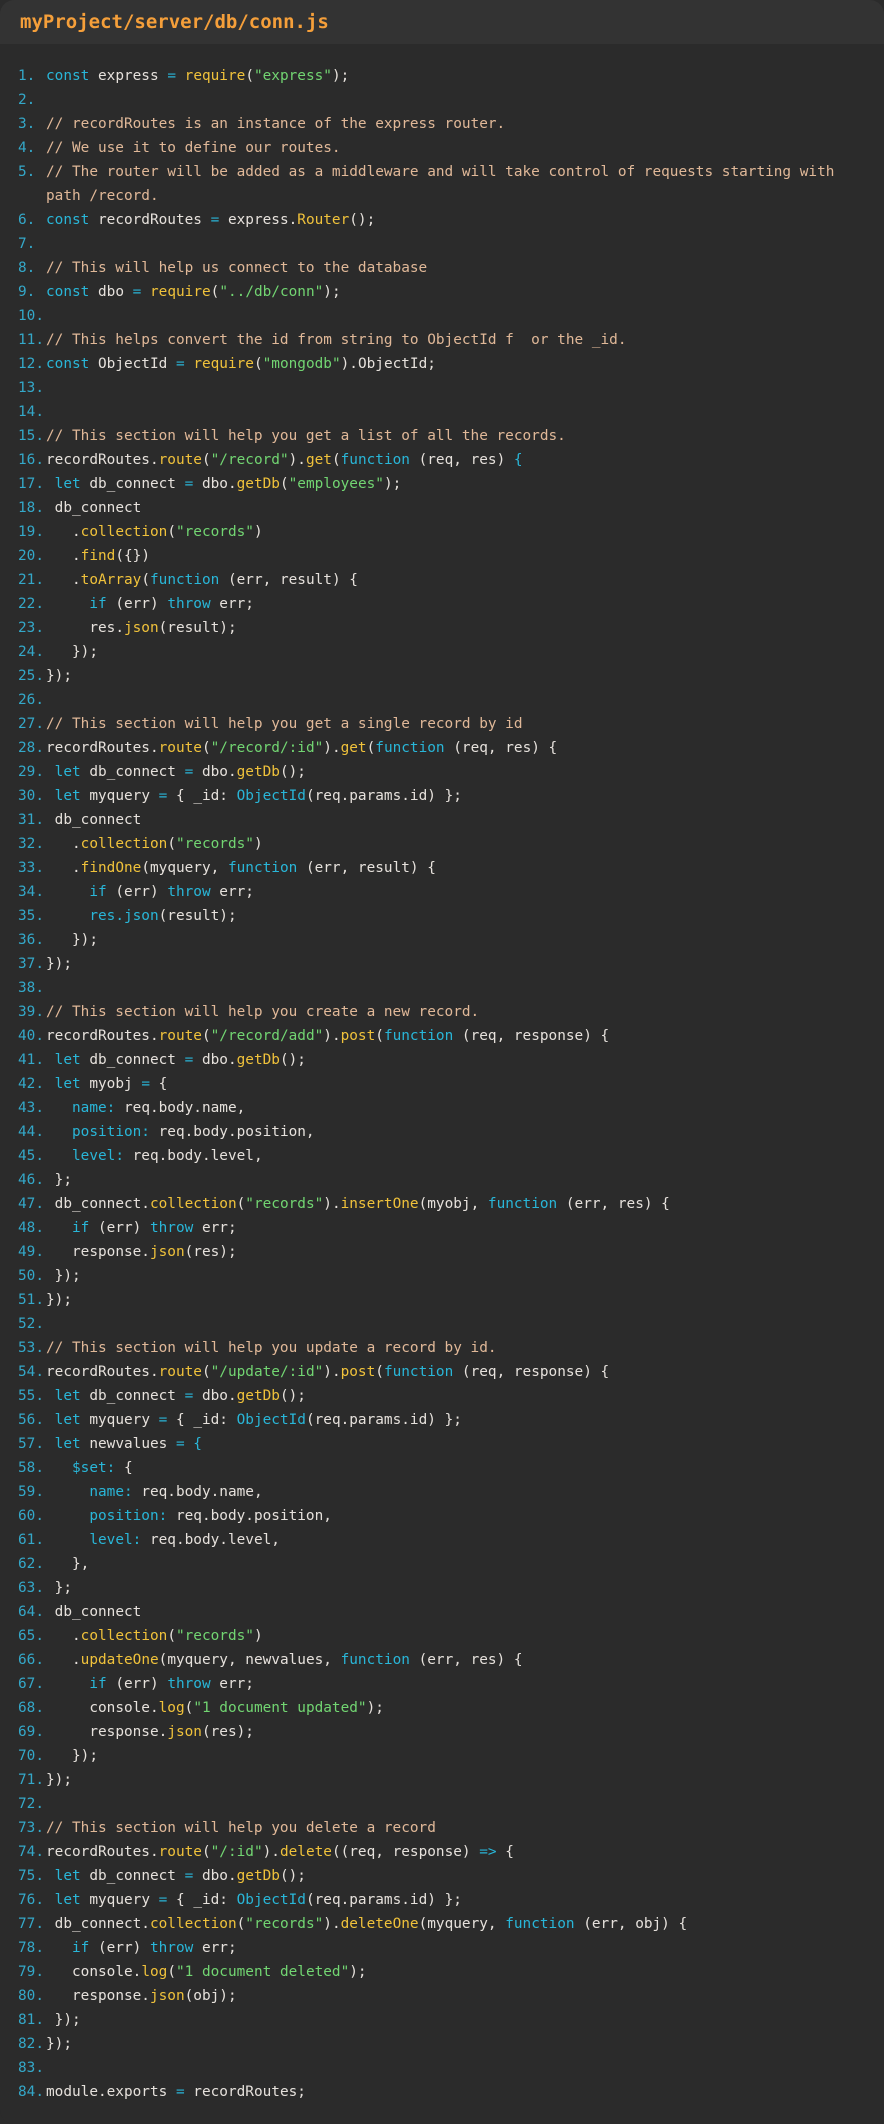 This screenshot has height=2124, width=884. What do you see at coordinates (418, 1036) in the screenshot?
I see `code-token: function` at bounding box center [418, 1036].